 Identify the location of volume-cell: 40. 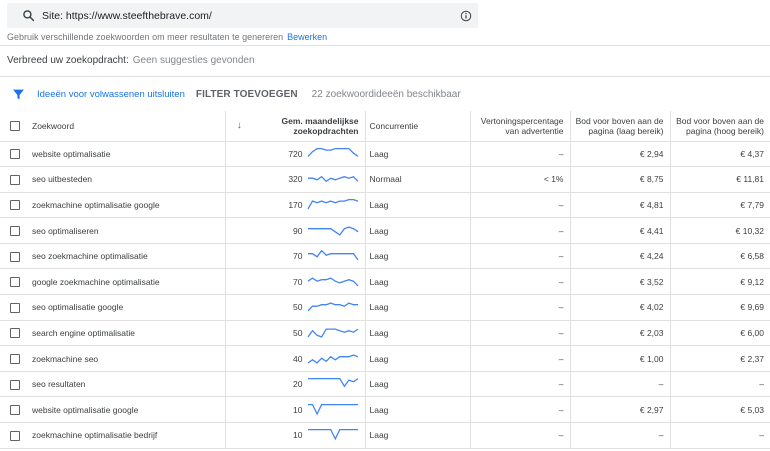
(309, 358).